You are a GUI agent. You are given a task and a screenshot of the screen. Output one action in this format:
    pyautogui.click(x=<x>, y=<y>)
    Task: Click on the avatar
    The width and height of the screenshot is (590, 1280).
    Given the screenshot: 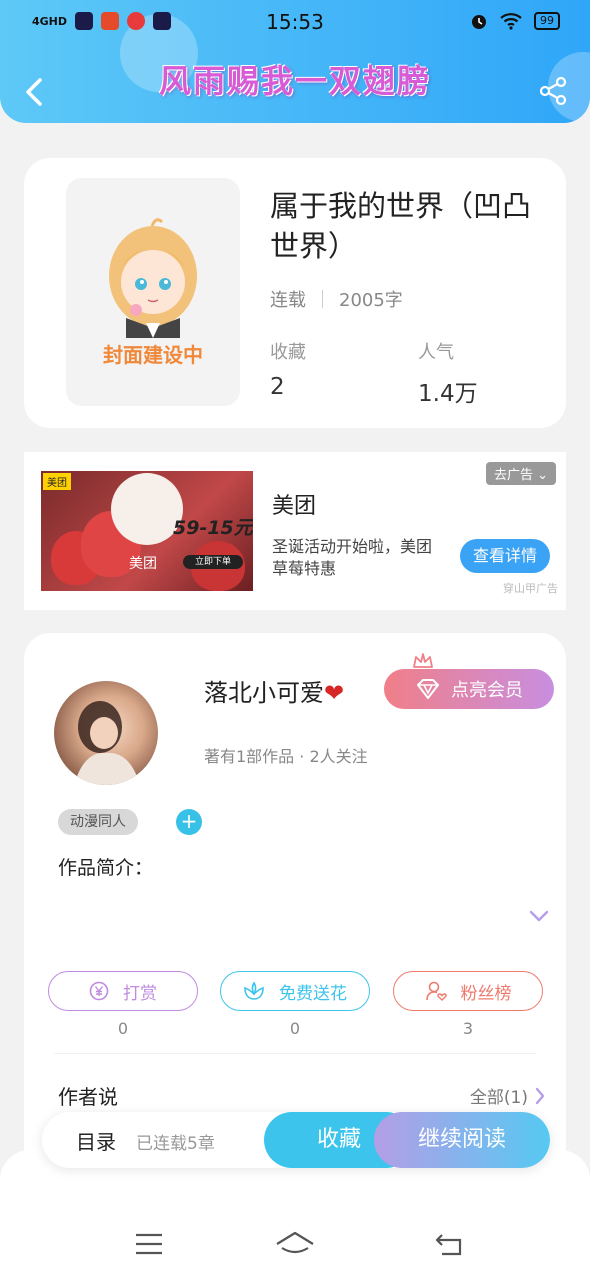 What is the action you would take?
    pyautogui.click(x=106, y=733)
    